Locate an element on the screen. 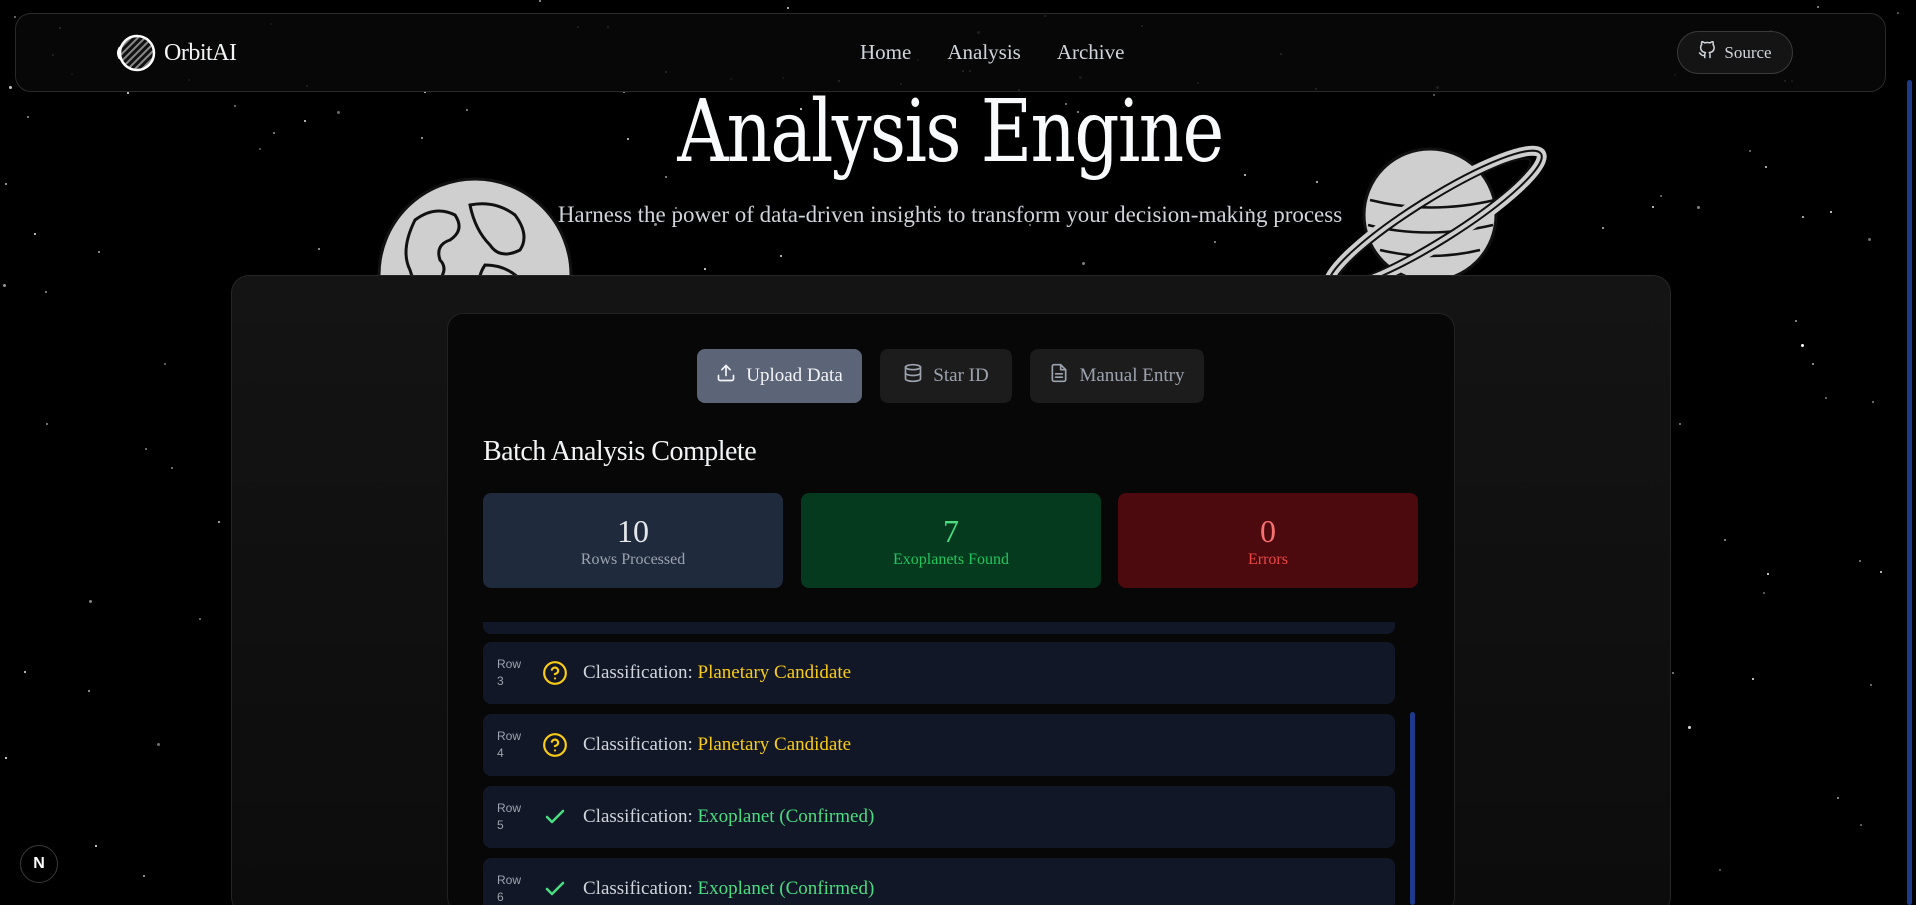 The height and width of the screenshot is (905, 1916). top-navbar: OrbitAI Home Analysis Archive Source is located at coordinates (950, 52).